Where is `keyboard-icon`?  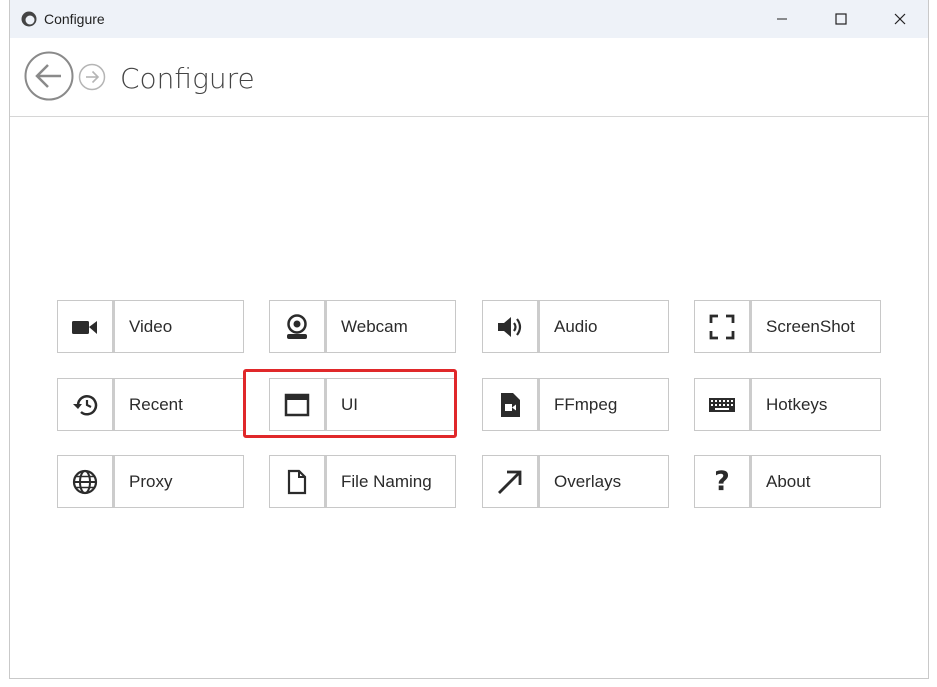
keyboard-icon is located at coordinates (722, 404).